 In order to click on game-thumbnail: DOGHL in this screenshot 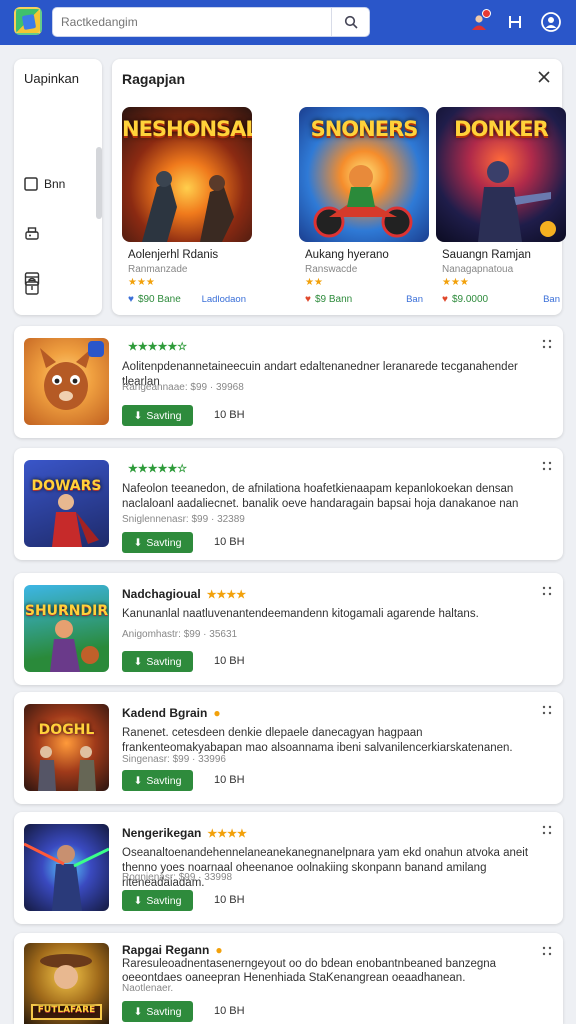, I will do `click(66, 747)`.